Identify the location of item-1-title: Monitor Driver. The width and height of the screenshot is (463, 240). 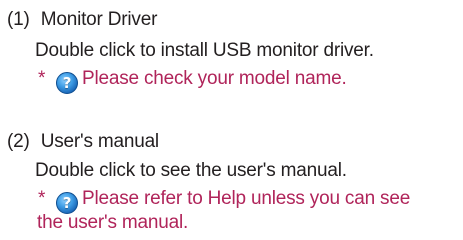
(99, 19).